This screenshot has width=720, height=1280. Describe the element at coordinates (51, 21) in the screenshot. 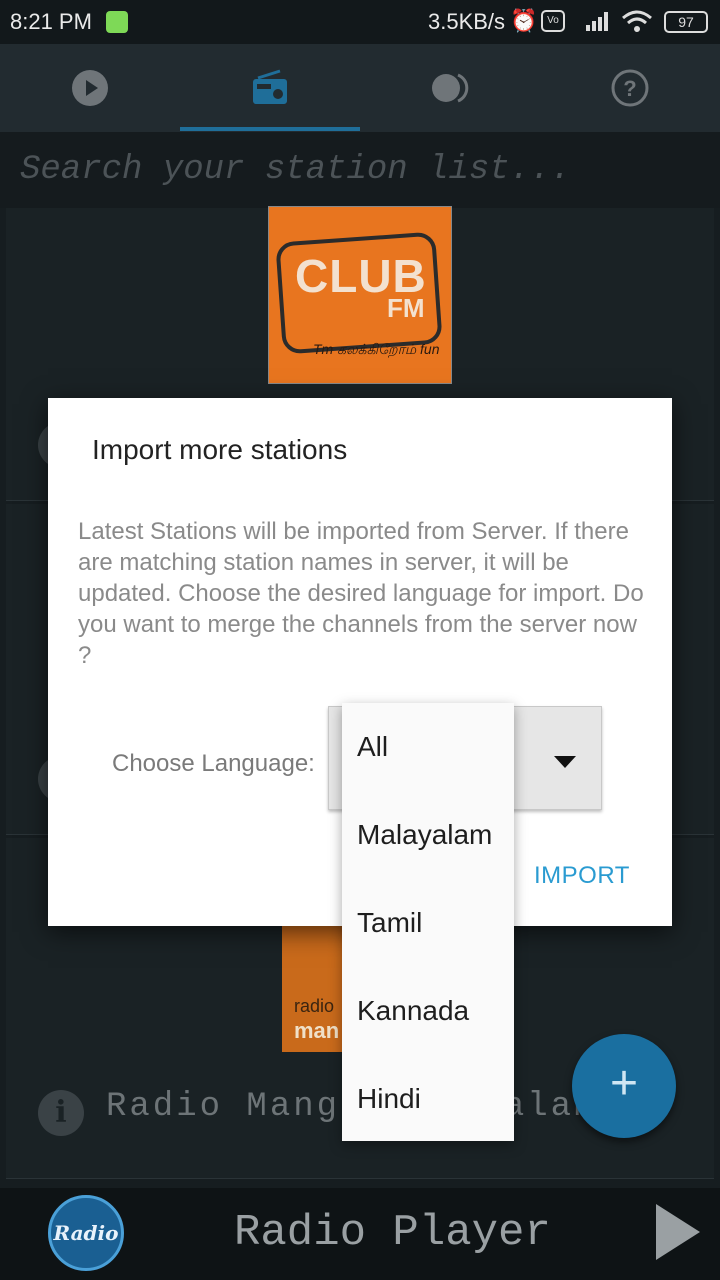

I see `status-time: 8:21 PM` at that location.